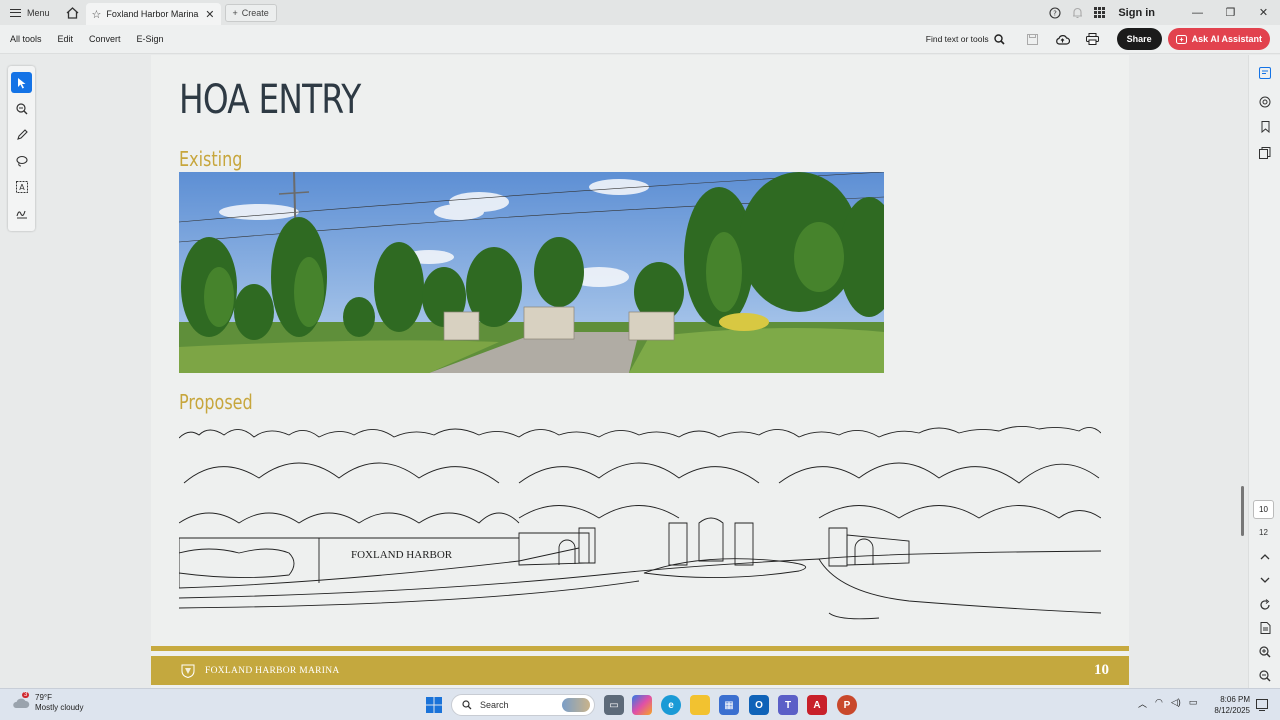 This screenshot has height=720, width=1280. I want to click on svg-text: A, so click(22, 187).